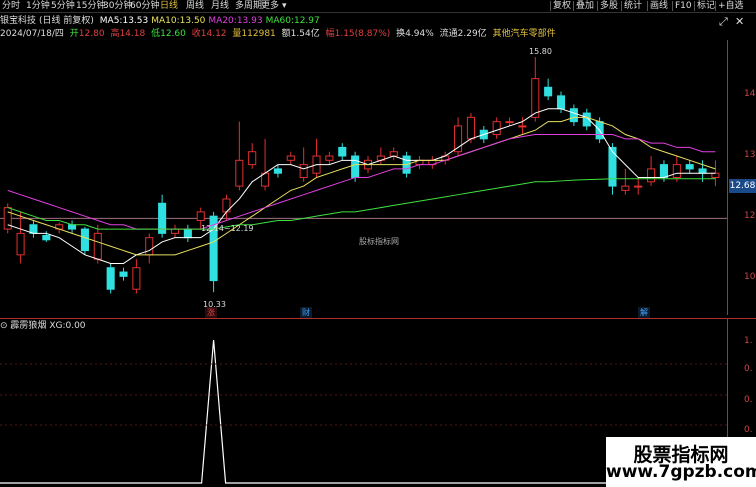  What do you see at coordinates (270, 6) in the screenshot?
I see `period-tab: 更多` at bounding box center [270, 6].